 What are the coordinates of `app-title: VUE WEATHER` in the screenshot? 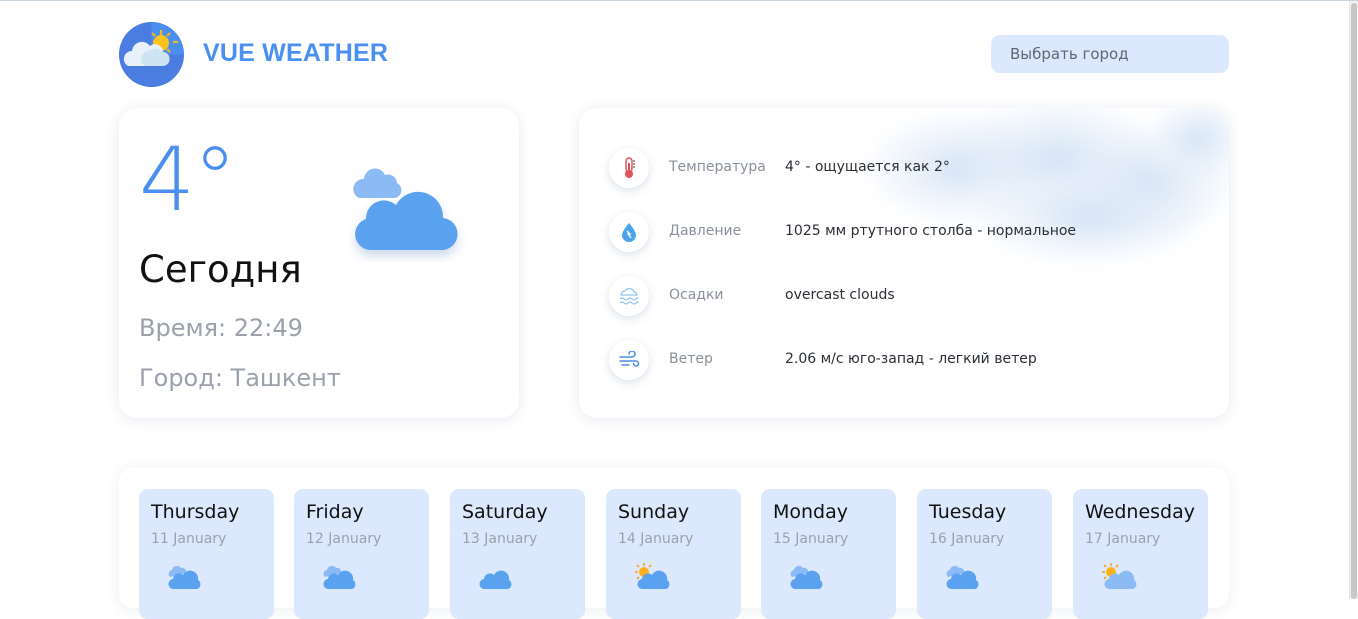 It's located at (296, 53).